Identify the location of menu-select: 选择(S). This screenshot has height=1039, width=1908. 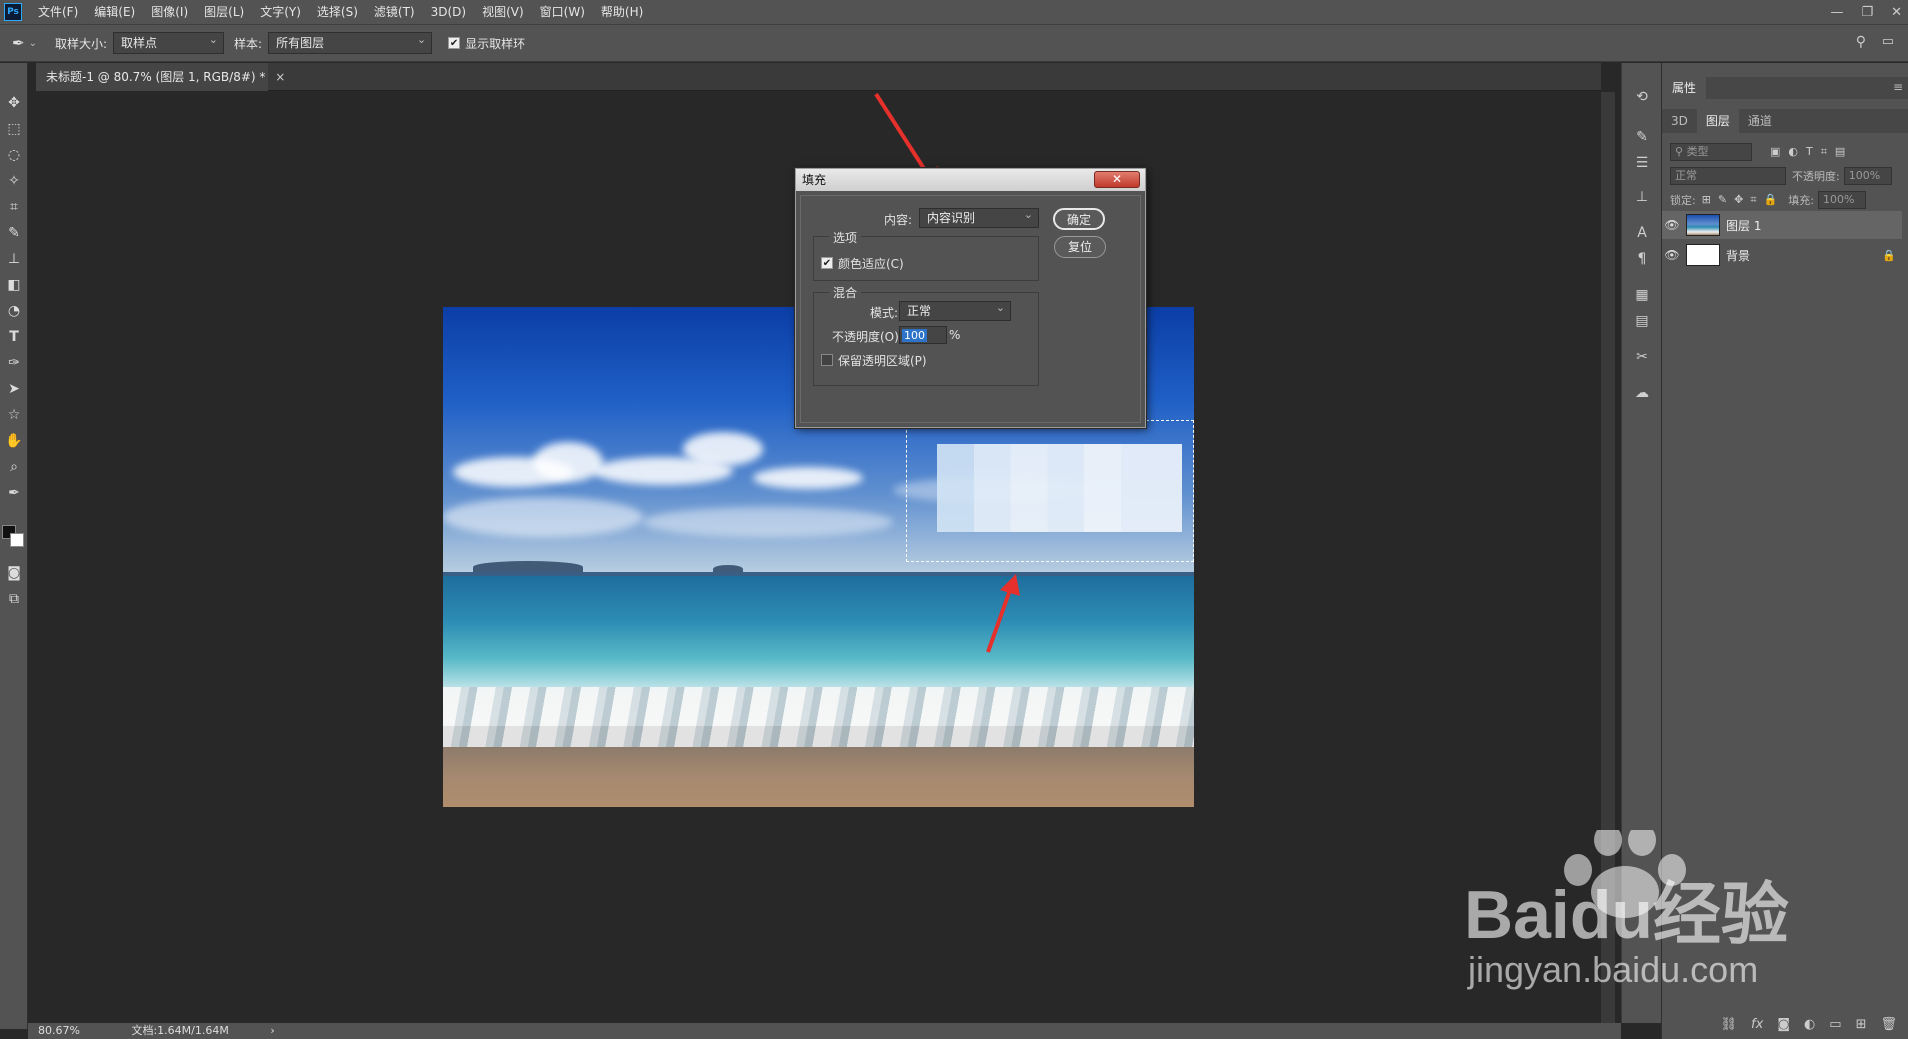
(337, 12).